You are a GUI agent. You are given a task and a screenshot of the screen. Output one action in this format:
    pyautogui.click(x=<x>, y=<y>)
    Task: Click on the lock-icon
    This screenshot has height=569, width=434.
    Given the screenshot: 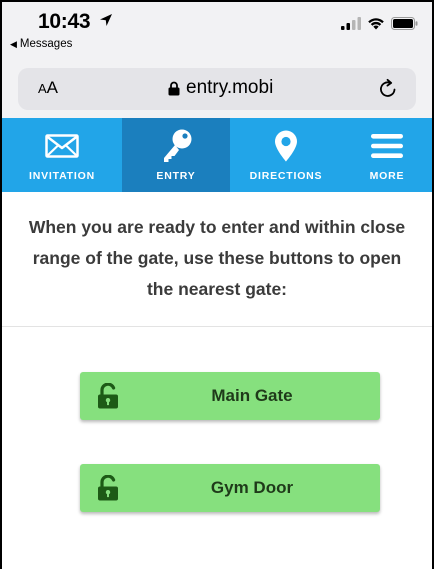 What is the action you would take?
    pyautogui.click(x=174, y=88)
    